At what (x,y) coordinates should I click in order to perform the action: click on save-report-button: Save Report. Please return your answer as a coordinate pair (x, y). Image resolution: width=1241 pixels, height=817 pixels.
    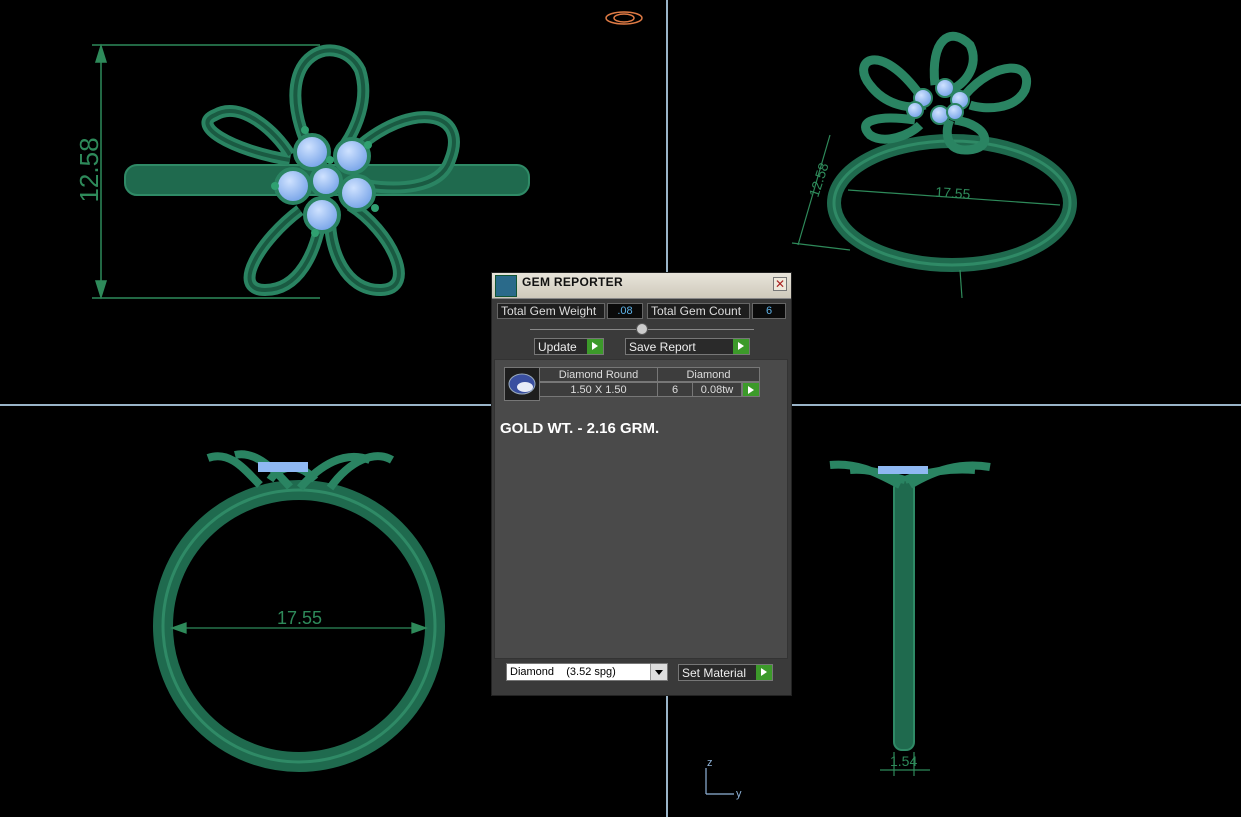
    Looking at the image, I should click on (687, 346).